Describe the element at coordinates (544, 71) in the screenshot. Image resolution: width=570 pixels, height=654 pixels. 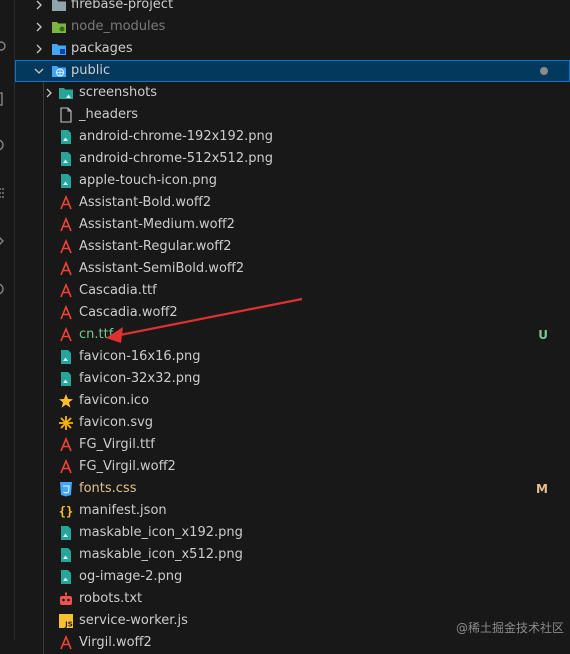
I see `modified-dot-indicator` at that location.